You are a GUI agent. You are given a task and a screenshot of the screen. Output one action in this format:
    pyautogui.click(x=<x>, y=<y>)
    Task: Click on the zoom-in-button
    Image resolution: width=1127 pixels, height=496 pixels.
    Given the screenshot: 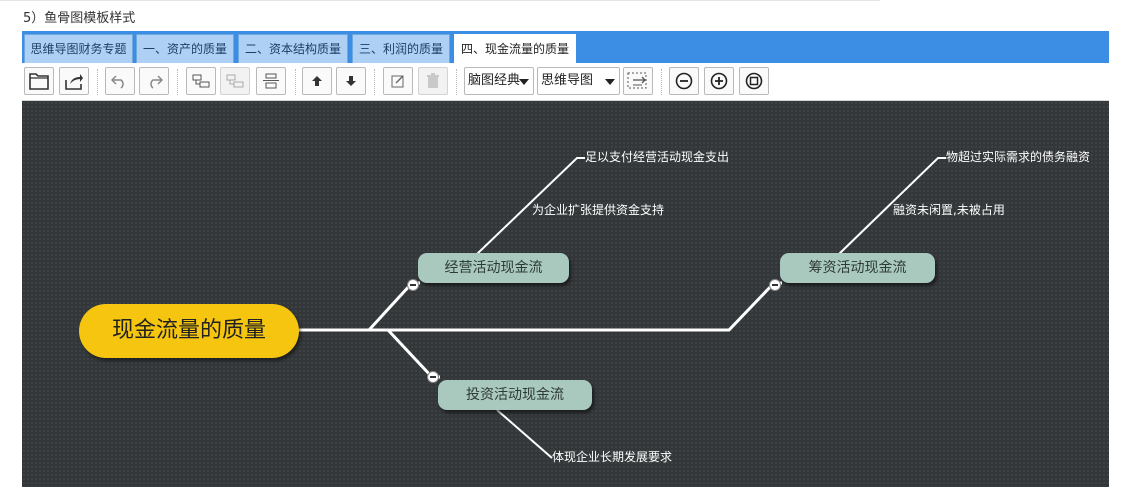 What is the action you would take?
    pyautogui.click(x=719, y=81)
    